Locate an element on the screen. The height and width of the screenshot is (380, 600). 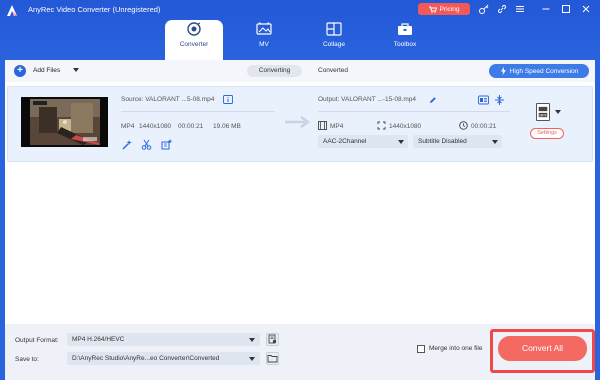
mv-icon is located at coordinates (264, 28).